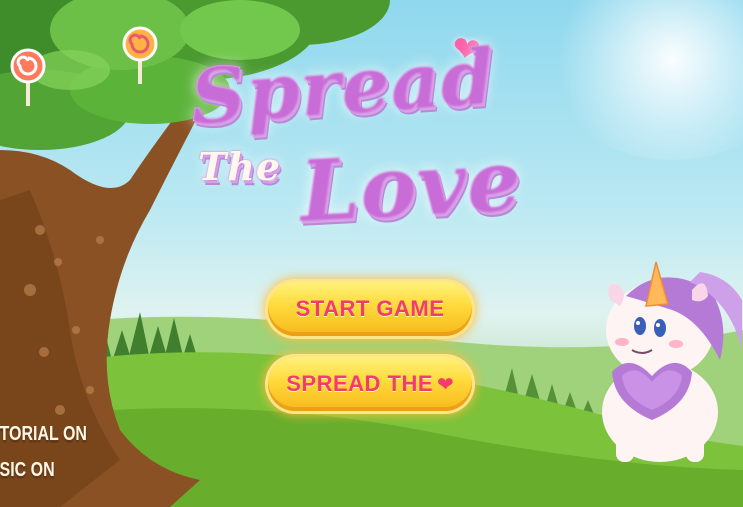  What do you see at coordinates (342, 86) in the screenshot?
I see `title-word-spread: Spread` at bounding box center [342, 86].